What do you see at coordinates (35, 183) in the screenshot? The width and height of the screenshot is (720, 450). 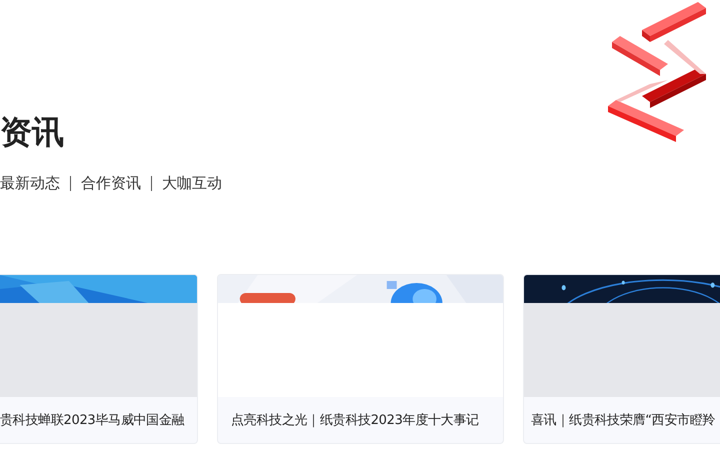 I see `category-tab: 最新动态` at bounding box center [35, 183].